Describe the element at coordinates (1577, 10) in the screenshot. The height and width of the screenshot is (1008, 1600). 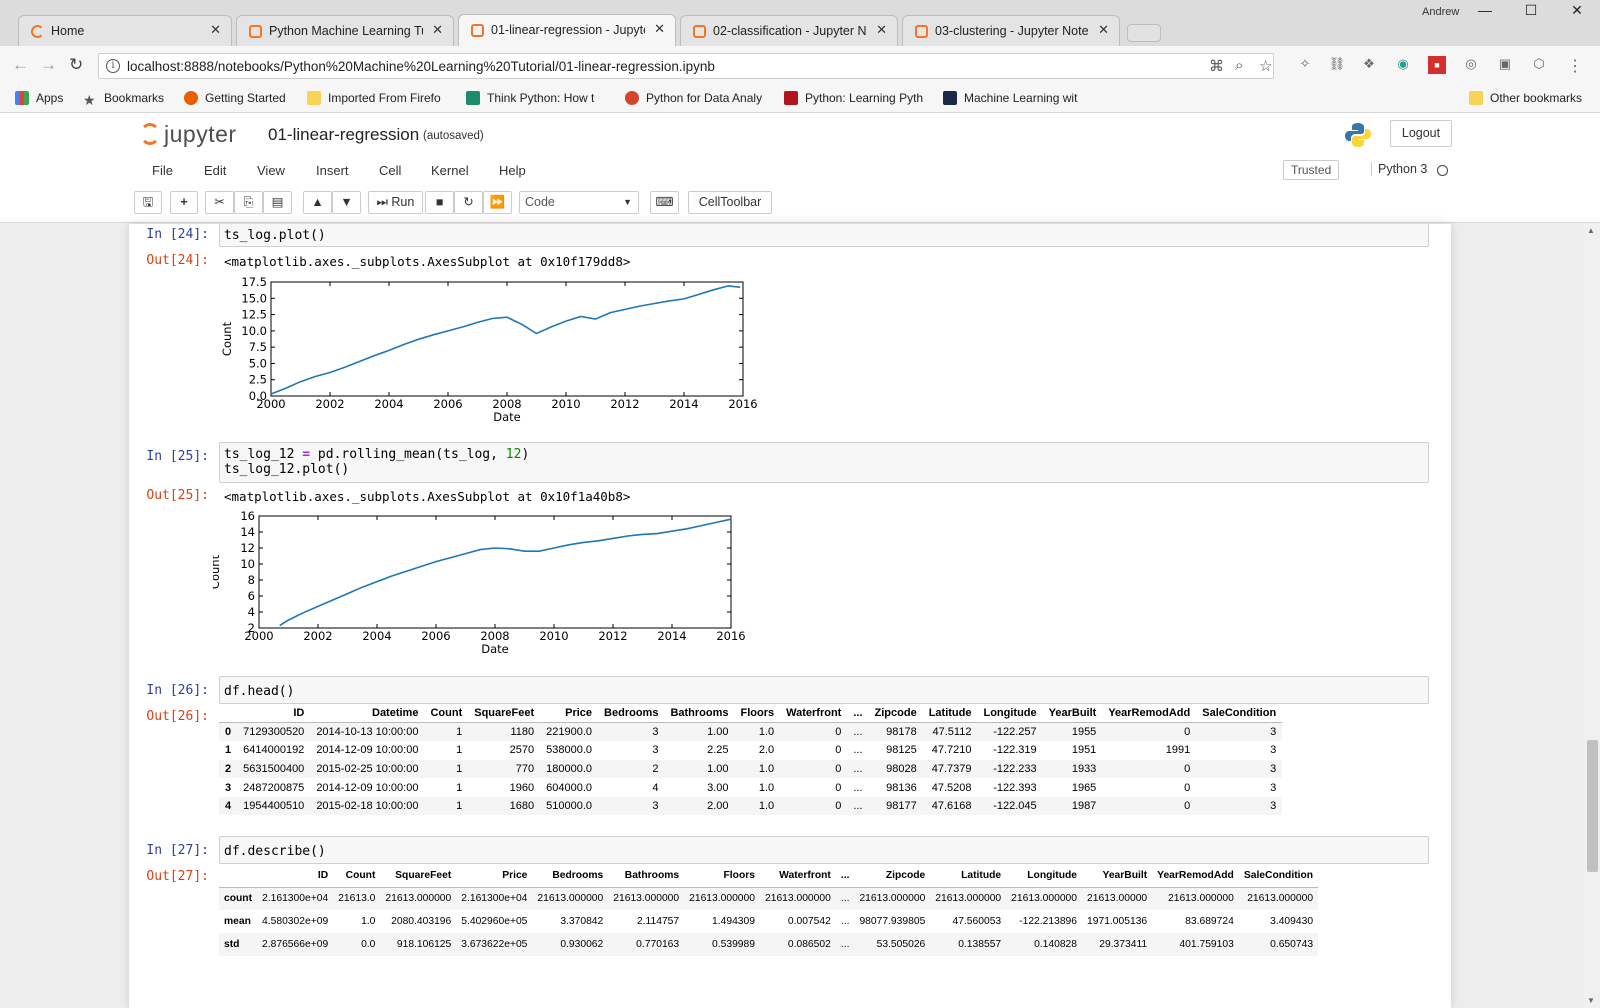
I see `close-window-icon: ✕` at that location.